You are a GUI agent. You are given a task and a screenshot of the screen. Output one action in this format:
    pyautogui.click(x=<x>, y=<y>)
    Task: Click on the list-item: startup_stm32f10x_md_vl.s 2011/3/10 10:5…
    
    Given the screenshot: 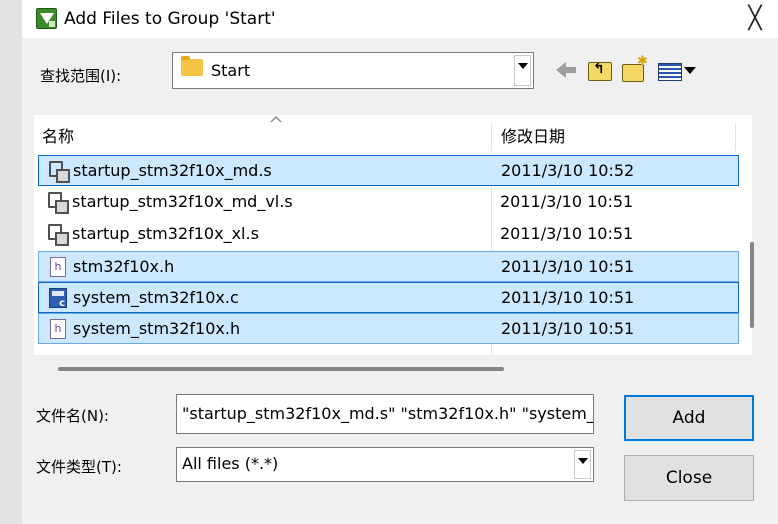 What is the action you would take?
    pyautogui.click(x=388, y=202)
    